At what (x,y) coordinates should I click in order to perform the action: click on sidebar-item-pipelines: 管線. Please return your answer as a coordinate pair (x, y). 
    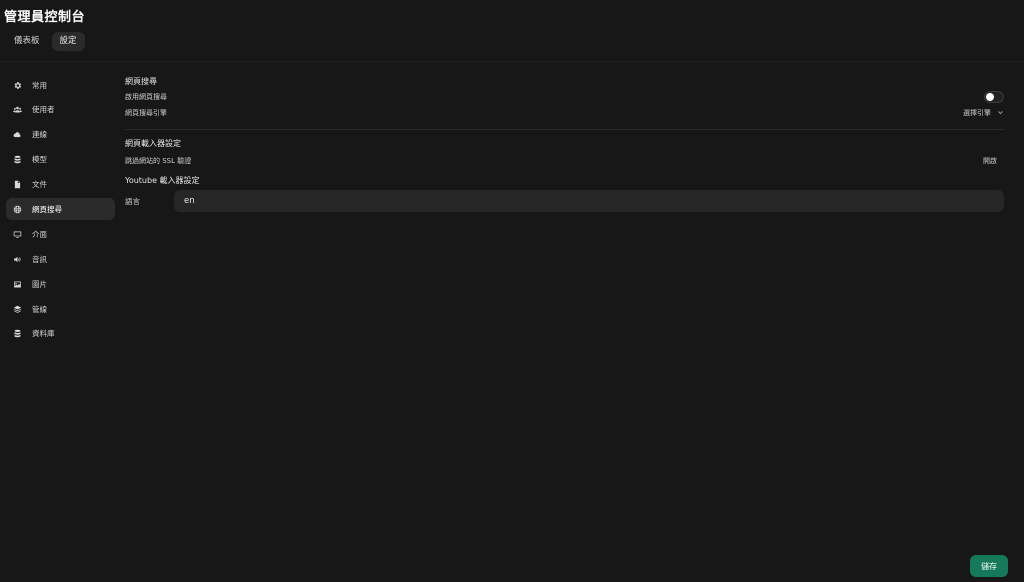
    Looking at the image, I should click on (60, 309).